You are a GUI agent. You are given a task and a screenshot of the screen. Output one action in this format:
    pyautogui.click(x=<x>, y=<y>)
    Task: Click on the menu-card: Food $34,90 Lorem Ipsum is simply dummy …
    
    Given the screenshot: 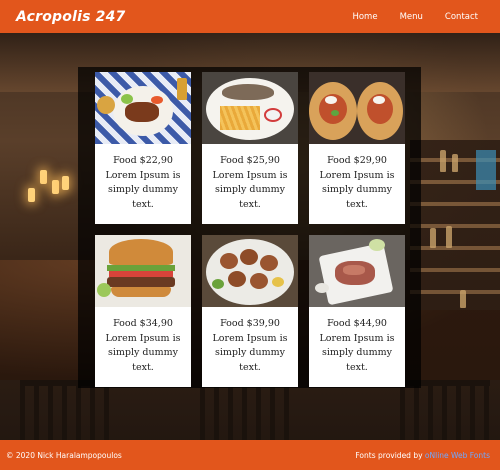 What is the action you would take?
    pyautogui.click(x=143, y=311)
    